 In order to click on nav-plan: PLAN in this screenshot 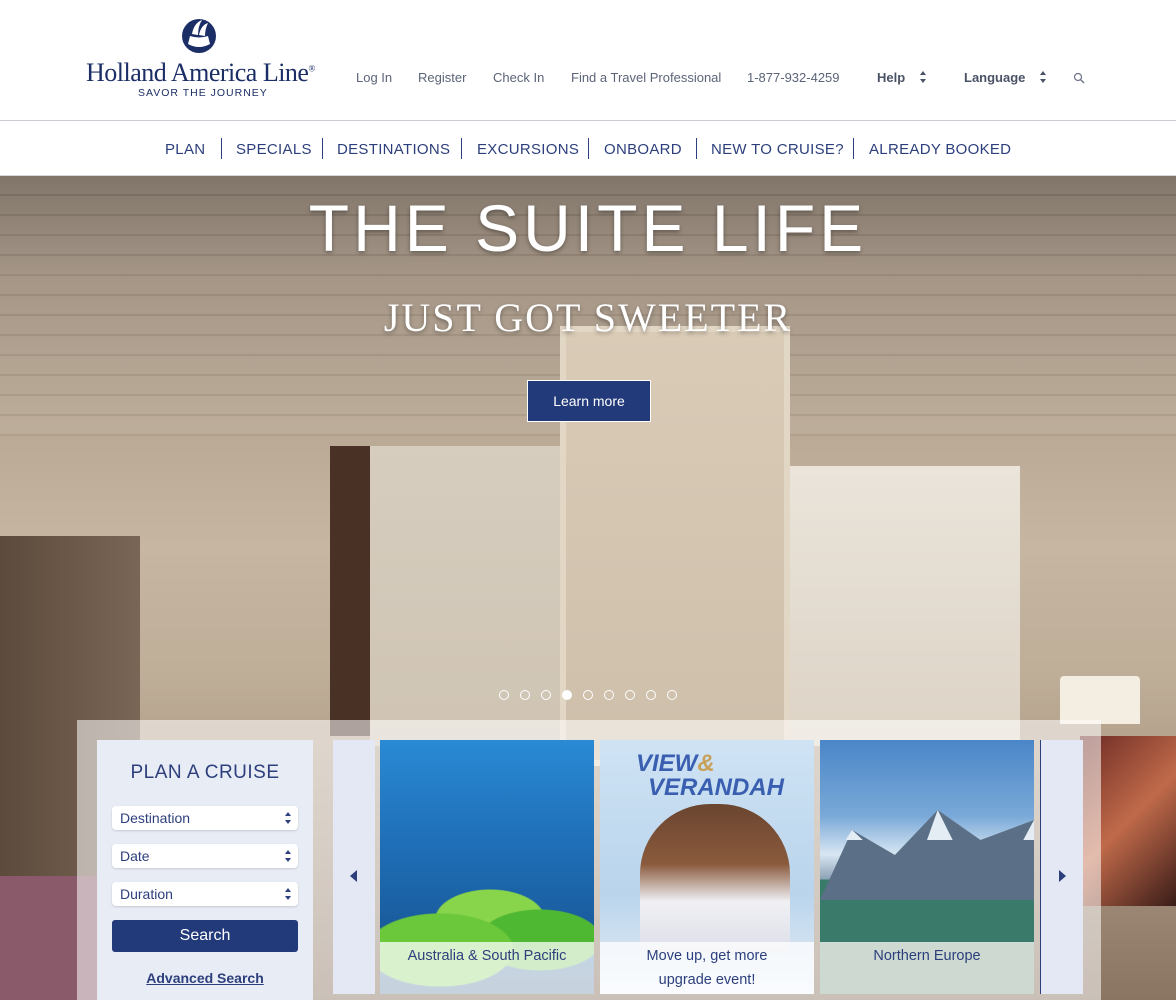, I will do `click(185, 149)`.